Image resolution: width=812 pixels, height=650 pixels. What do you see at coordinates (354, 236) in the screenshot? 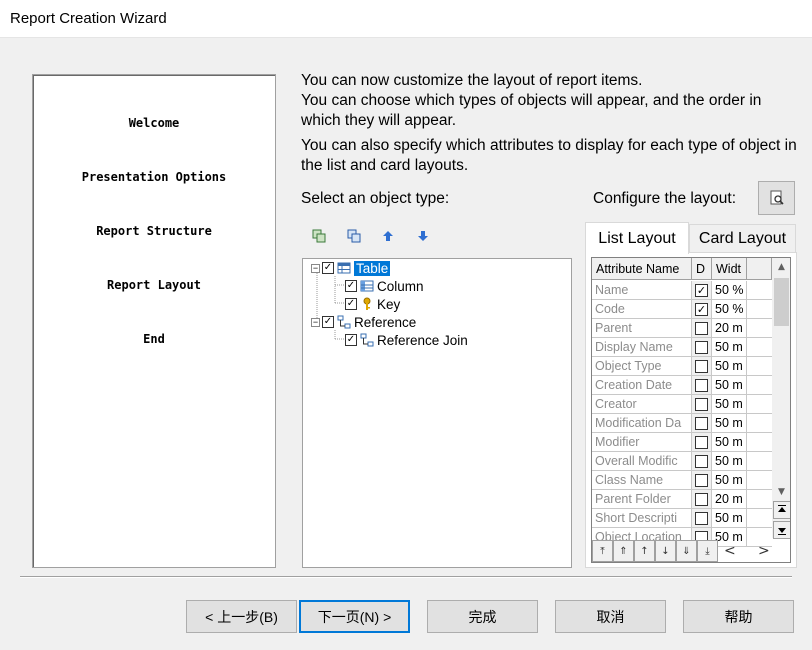
I see `copy-object-type-button` at bounding box center [354, 236].